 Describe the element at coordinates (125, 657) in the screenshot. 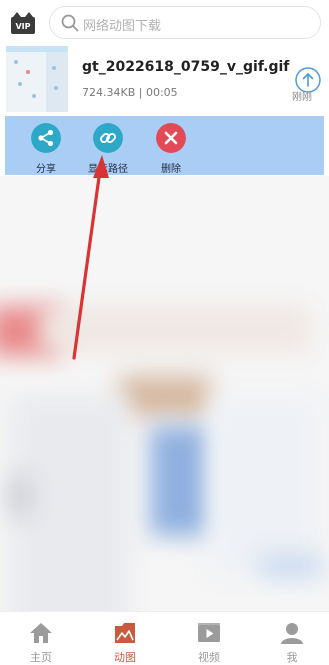

I see `nav-gif-label: 动图` at that location.